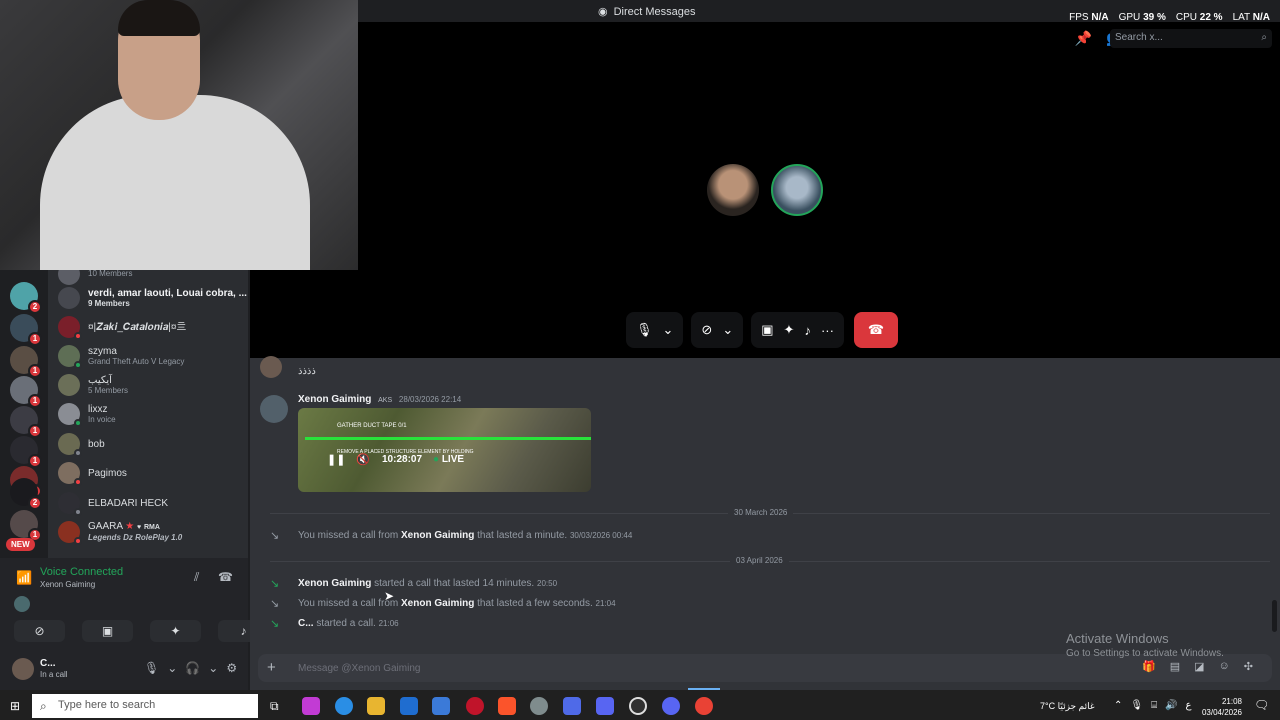 The width and height of the screenshot is (1280, 720). I want to click on hang-up-icon: ☎, so click(876, 329).